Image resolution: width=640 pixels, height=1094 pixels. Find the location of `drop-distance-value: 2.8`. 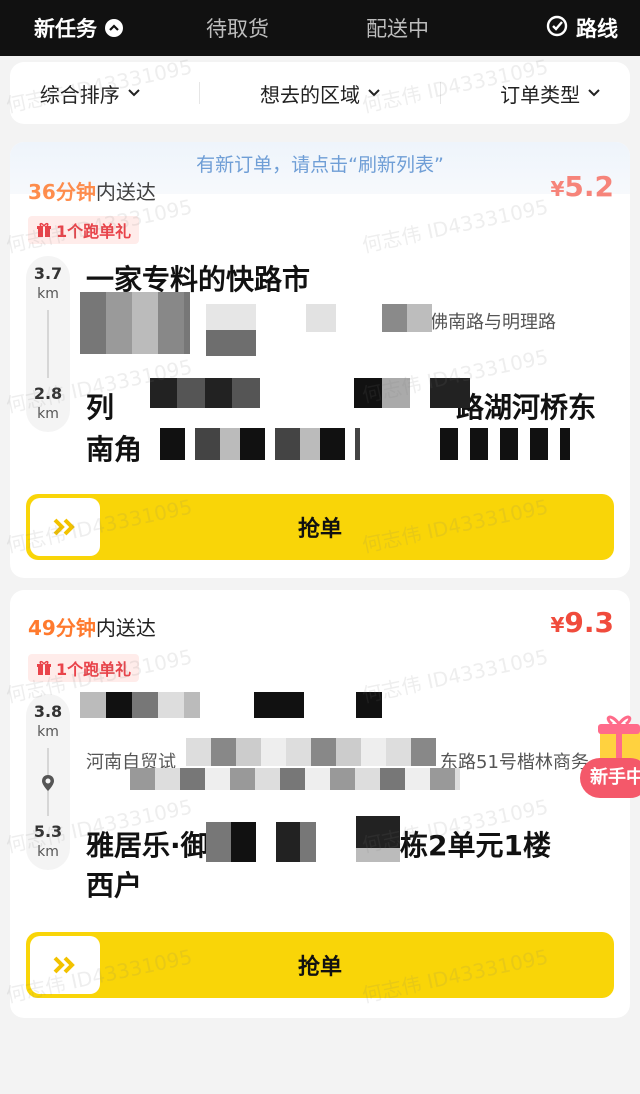

drop-distance-value: 2.8 is located at coordinates (48, 393).